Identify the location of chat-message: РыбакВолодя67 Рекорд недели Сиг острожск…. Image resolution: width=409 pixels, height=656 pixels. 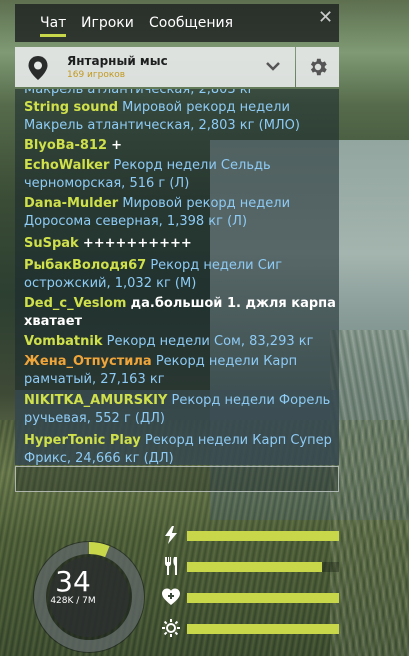
(180, 275).